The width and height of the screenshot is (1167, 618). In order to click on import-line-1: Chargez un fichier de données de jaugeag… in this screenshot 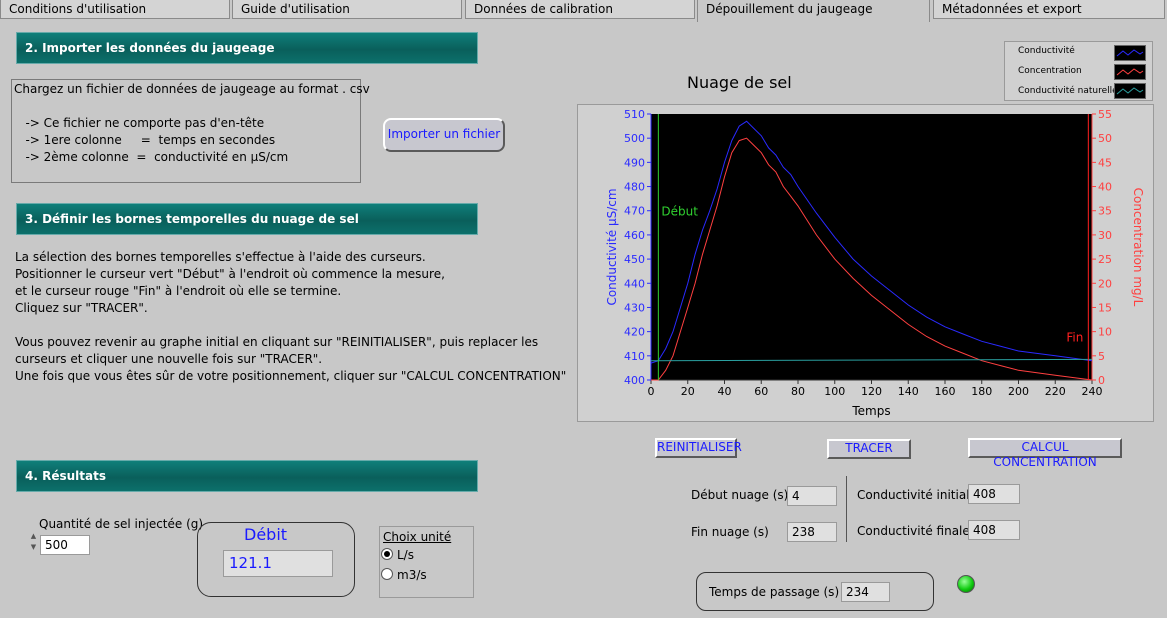, I will do `click(192, 89)`.